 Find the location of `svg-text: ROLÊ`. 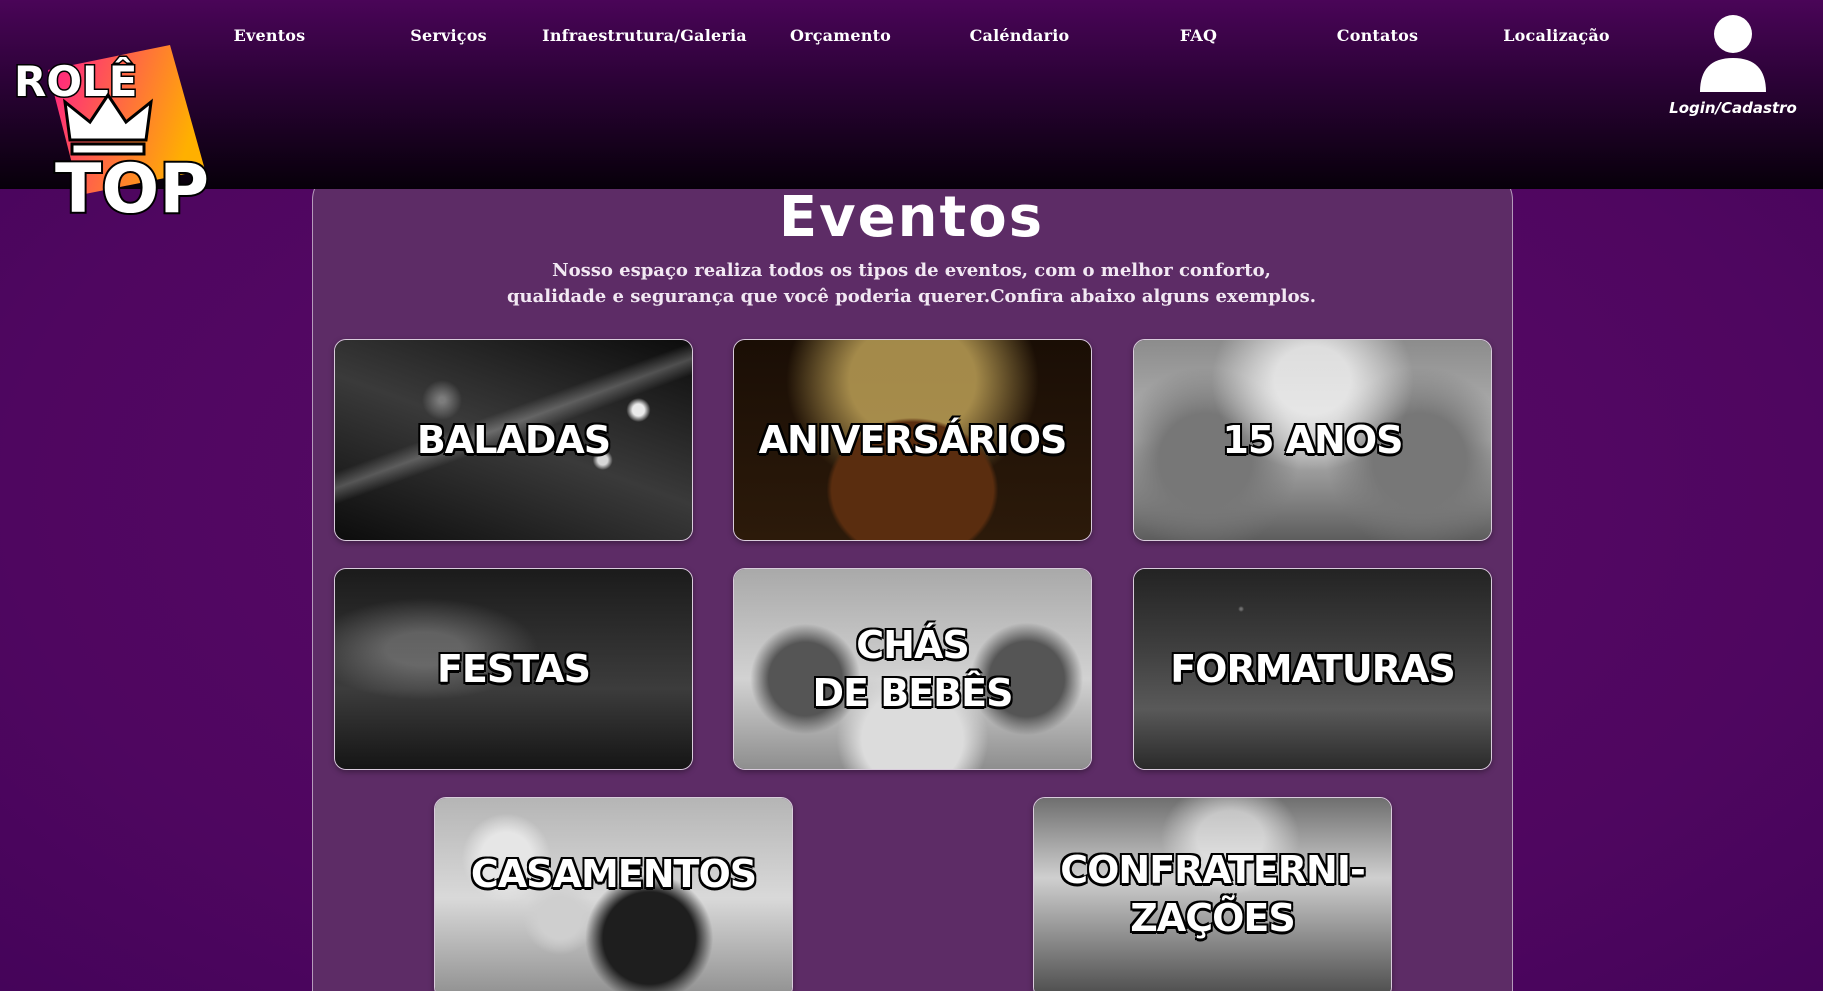

svg-text: ROLÊ is located at coordinates (76, 81).